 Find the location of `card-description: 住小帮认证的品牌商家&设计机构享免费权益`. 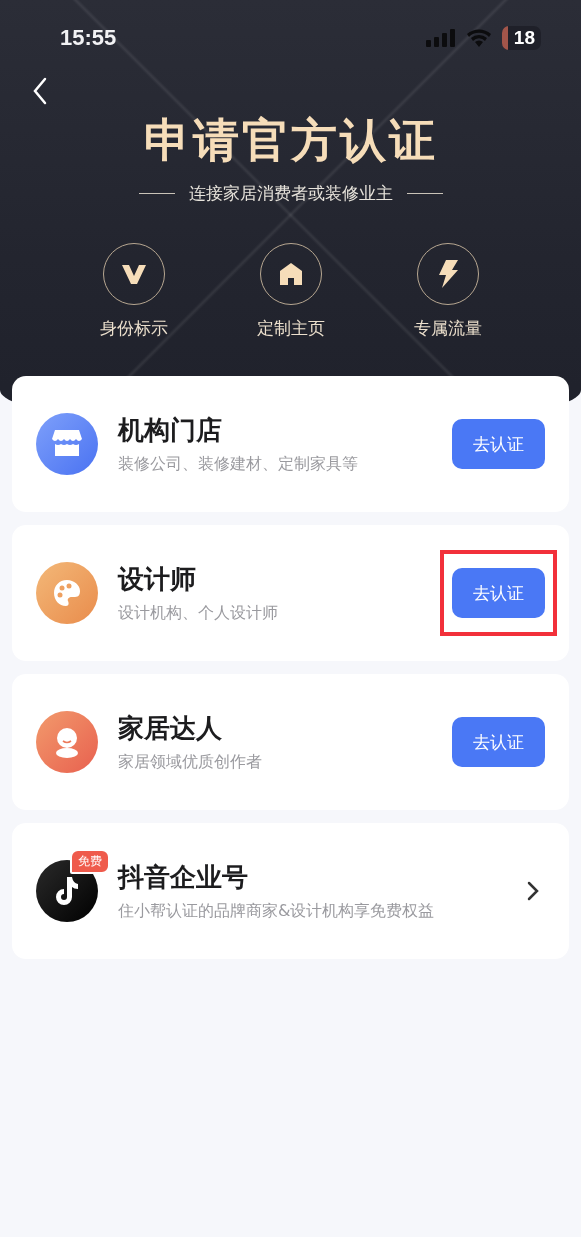

card-description: 住小帮认证的品牌商家&设计机构享免费权益 is located at coordinates (277, 911).